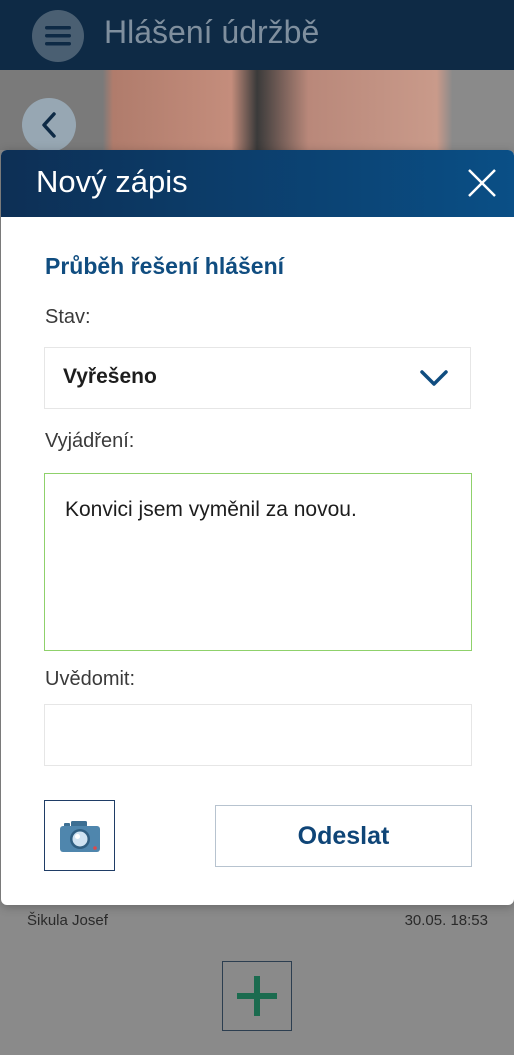  What do you see at coordinates (90, 441) in the screenshot?
I see `comment-label: Vyjádření:` at bounding box center [90, 441].